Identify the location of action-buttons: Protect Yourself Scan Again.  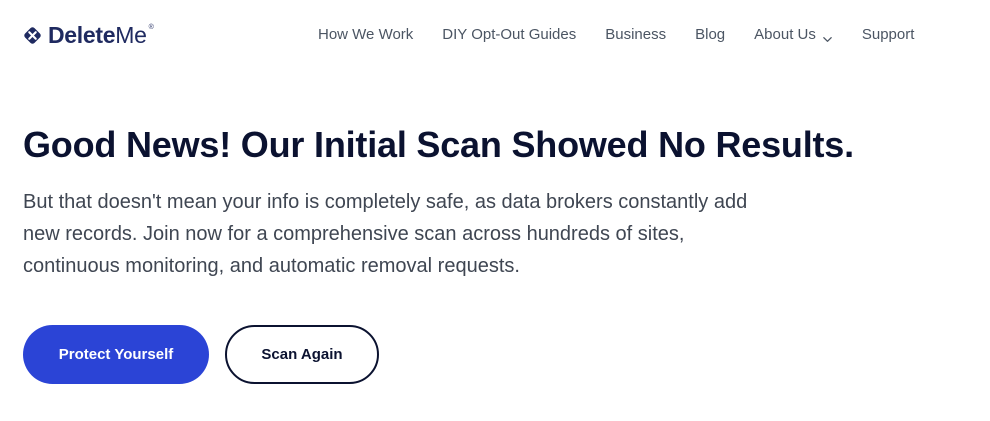
(201, 354).